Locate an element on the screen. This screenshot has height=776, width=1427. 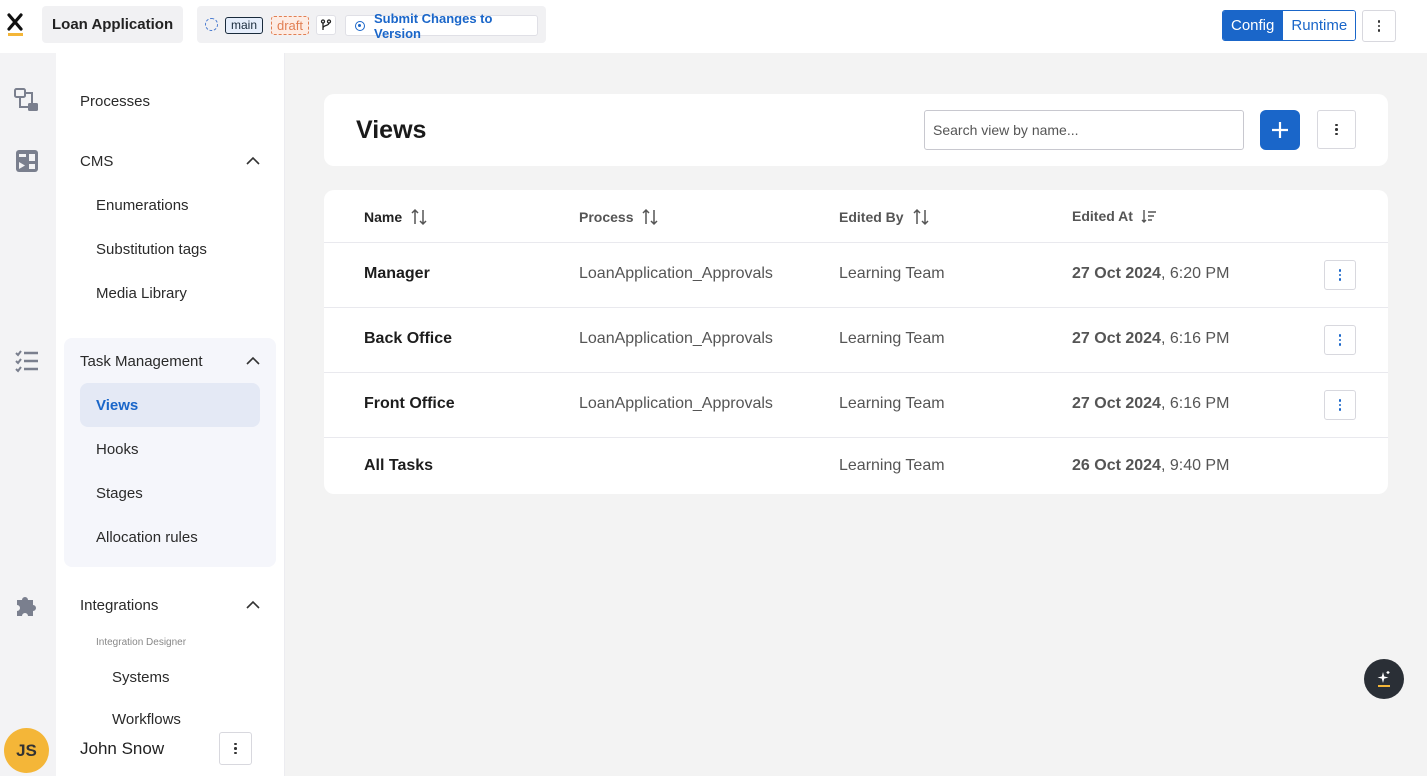
sort-descending-icon is located at coordinates (1148, 216).